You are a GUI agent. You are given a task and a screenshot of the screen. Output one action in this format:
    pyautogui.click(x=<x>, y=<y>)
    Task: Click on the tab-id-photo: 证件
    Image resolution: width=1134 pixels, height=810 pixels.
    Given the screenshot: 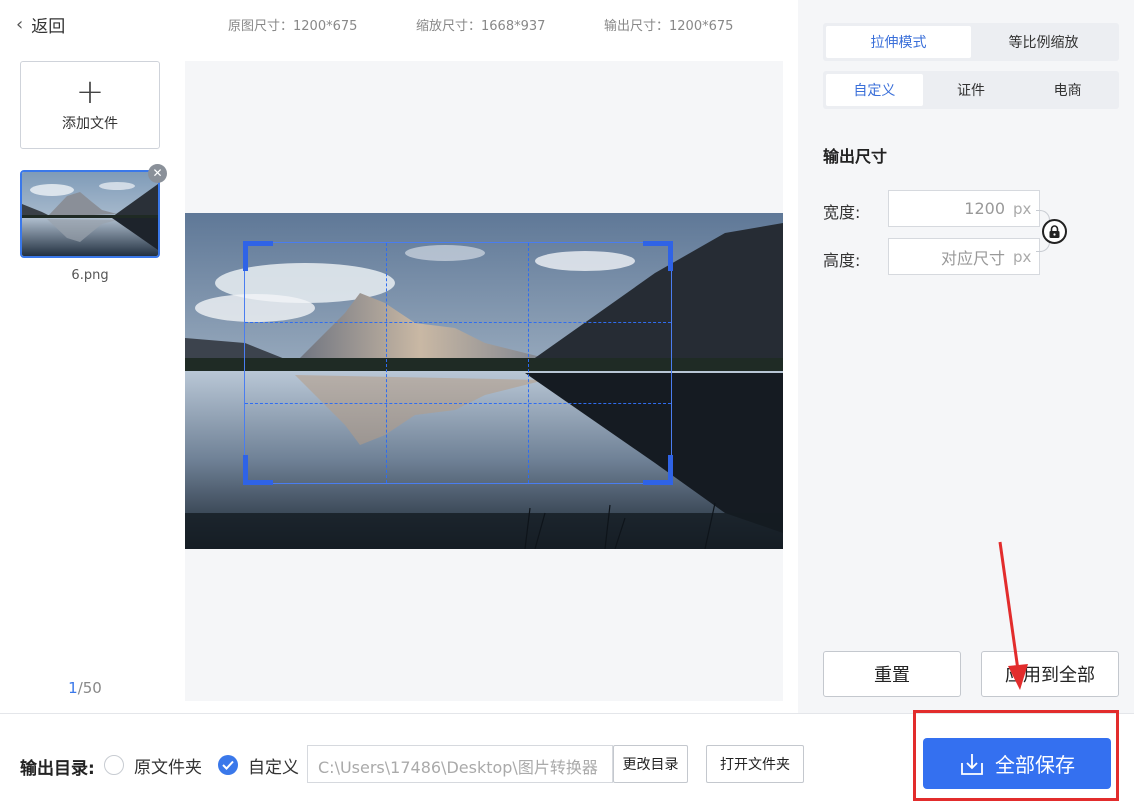 What is the action you would take?
    pyautogui.click(x=971, y=90)
    